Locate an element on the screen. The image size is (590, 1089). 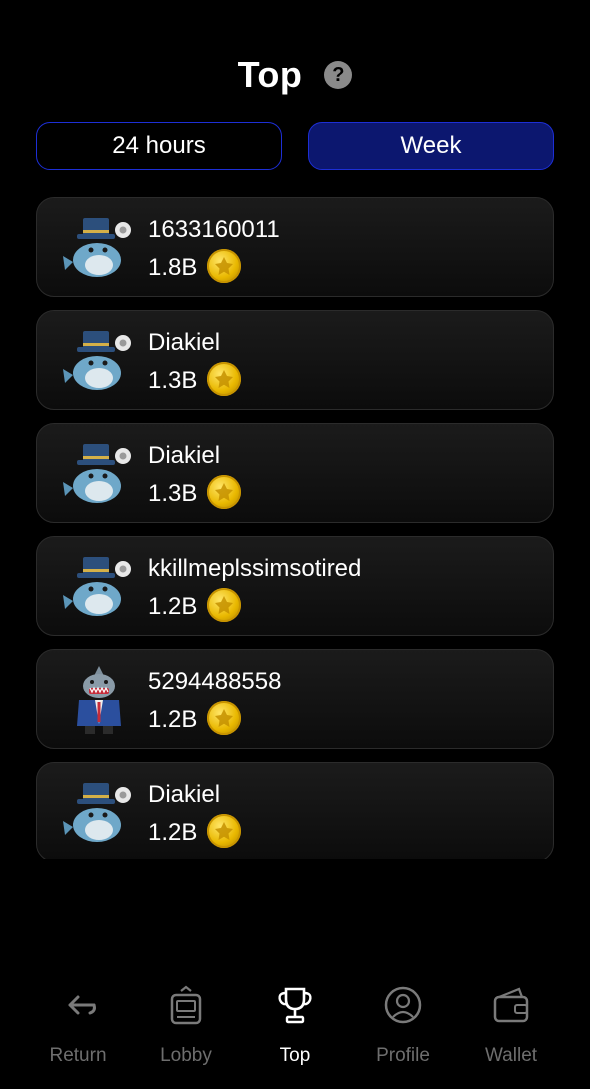
nav-lobby: Lobby is located at coordinates (186, 1025).